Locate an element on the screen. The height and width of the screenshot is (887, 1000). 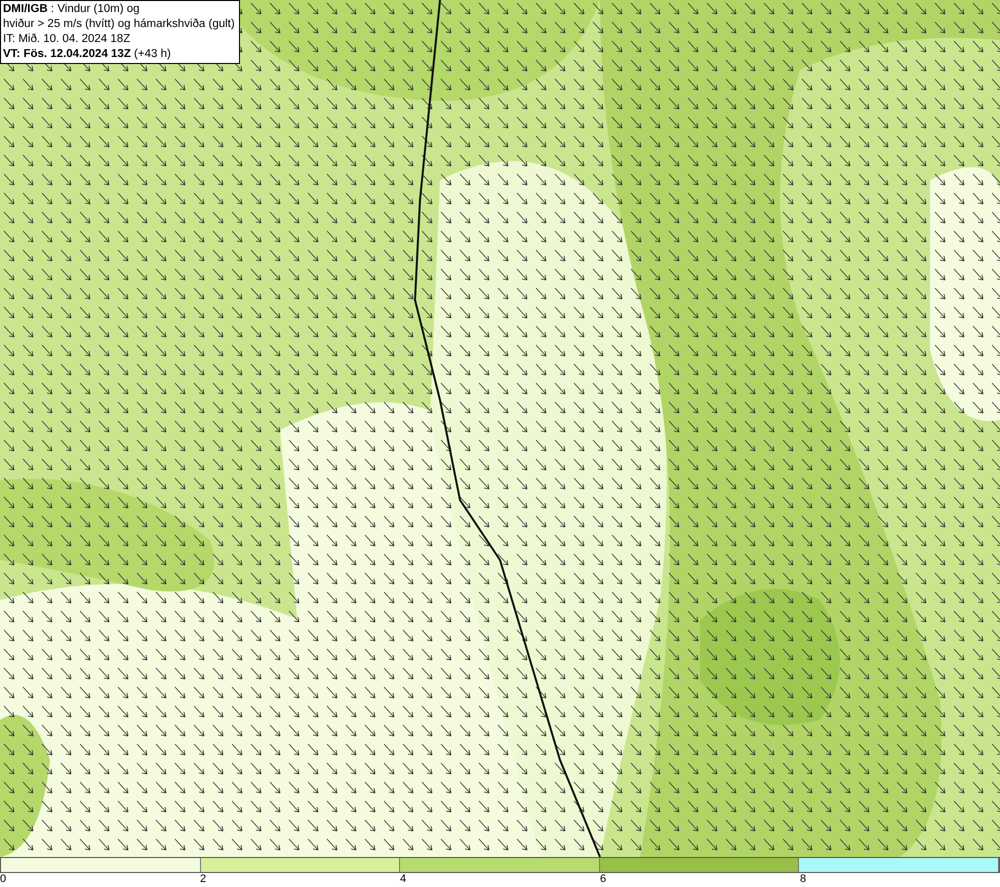
scale-tick-label: 4 is located at coordinates (403, 879).